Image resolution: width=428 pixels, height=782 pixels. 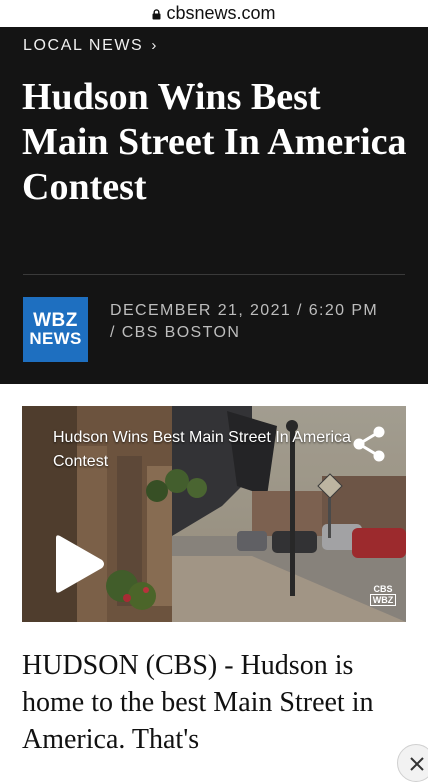 I want to click on address-bar: cbsnews.com, so click(x=214, y=13).